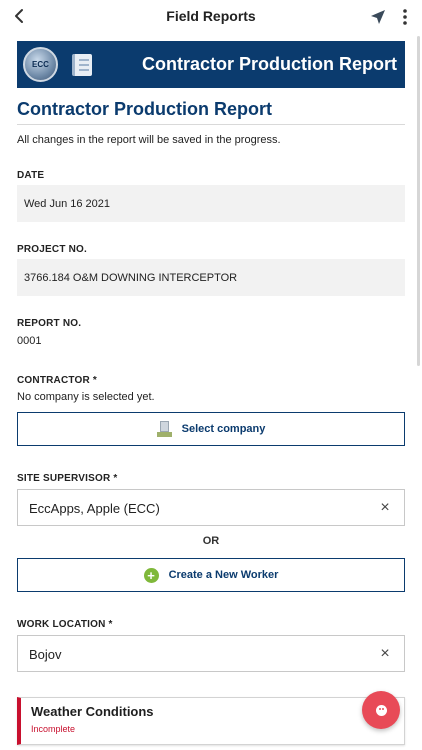 Image resolution: width=422 pixels, height=750 pixels. I want to click on face-icon, so click(381, 710).